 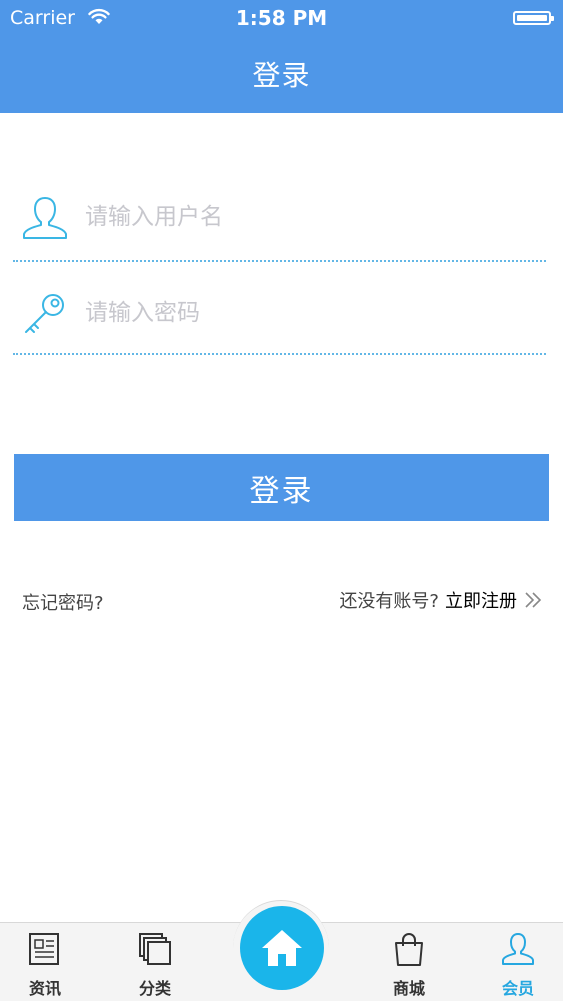 I want to click on status-time: 1:58 PM, so click(x=281, y=18).